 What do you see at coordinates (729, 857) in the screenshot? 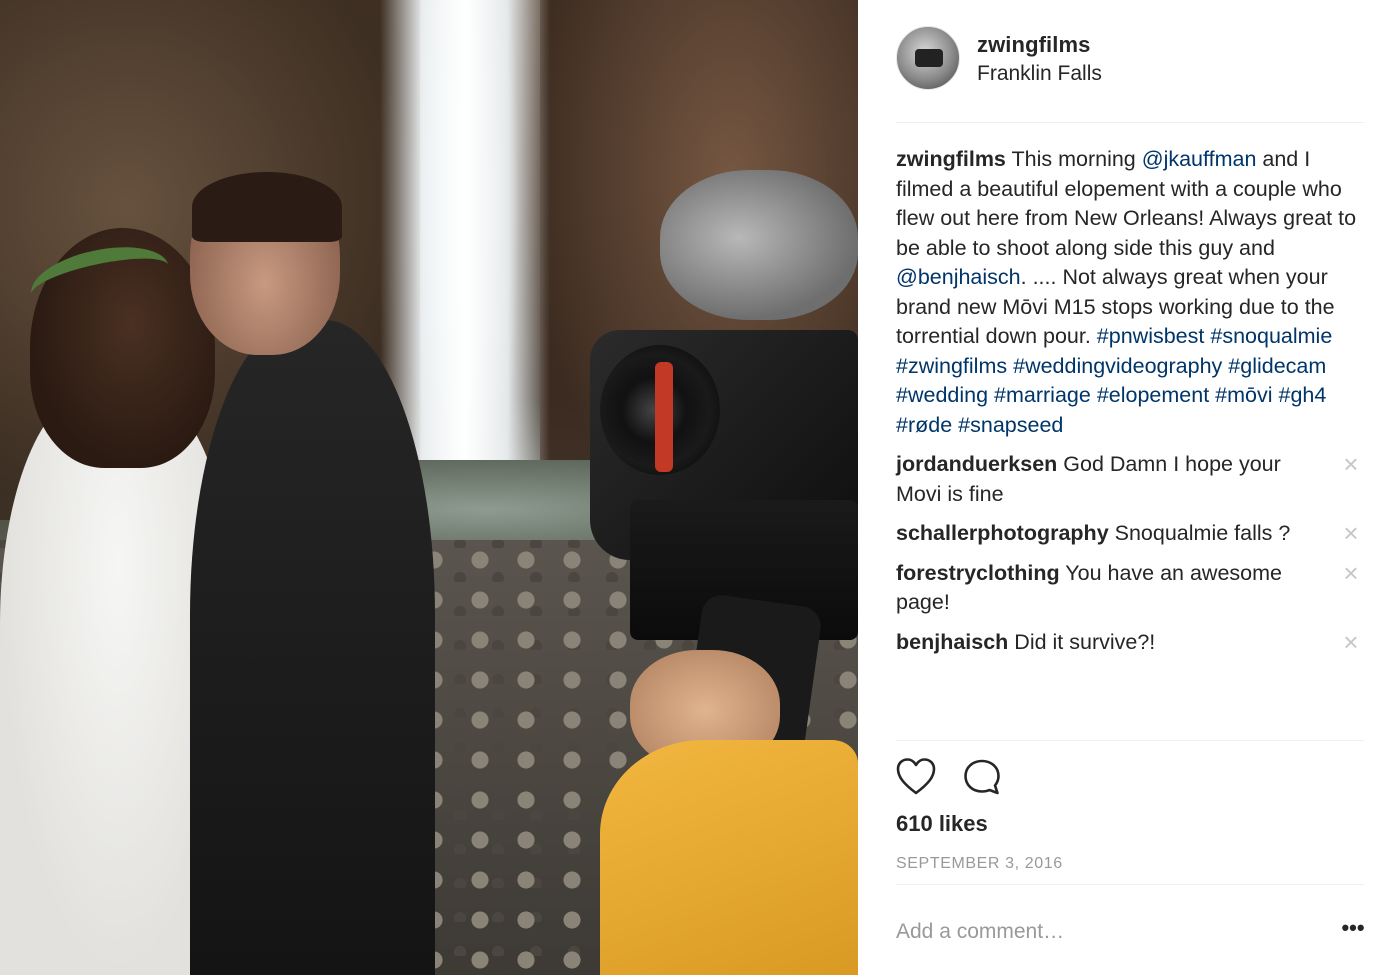
I see `yellow-jacket-sleeve` at bounding box center [729, 857].